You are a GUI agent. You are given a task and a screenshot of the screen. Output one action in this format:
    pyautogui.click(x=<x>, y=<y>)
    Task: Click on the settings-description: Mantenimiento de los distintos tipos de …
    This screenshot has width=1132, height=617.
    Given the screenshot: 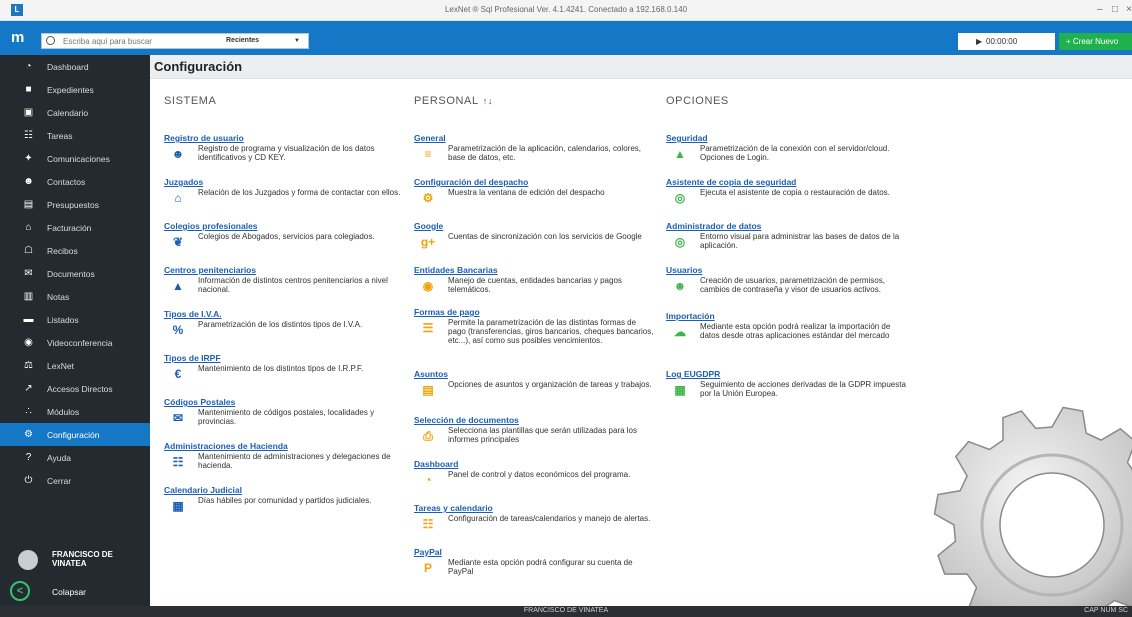 What is the action you would take?
    pyautogui.click(x=281, y=368)
    